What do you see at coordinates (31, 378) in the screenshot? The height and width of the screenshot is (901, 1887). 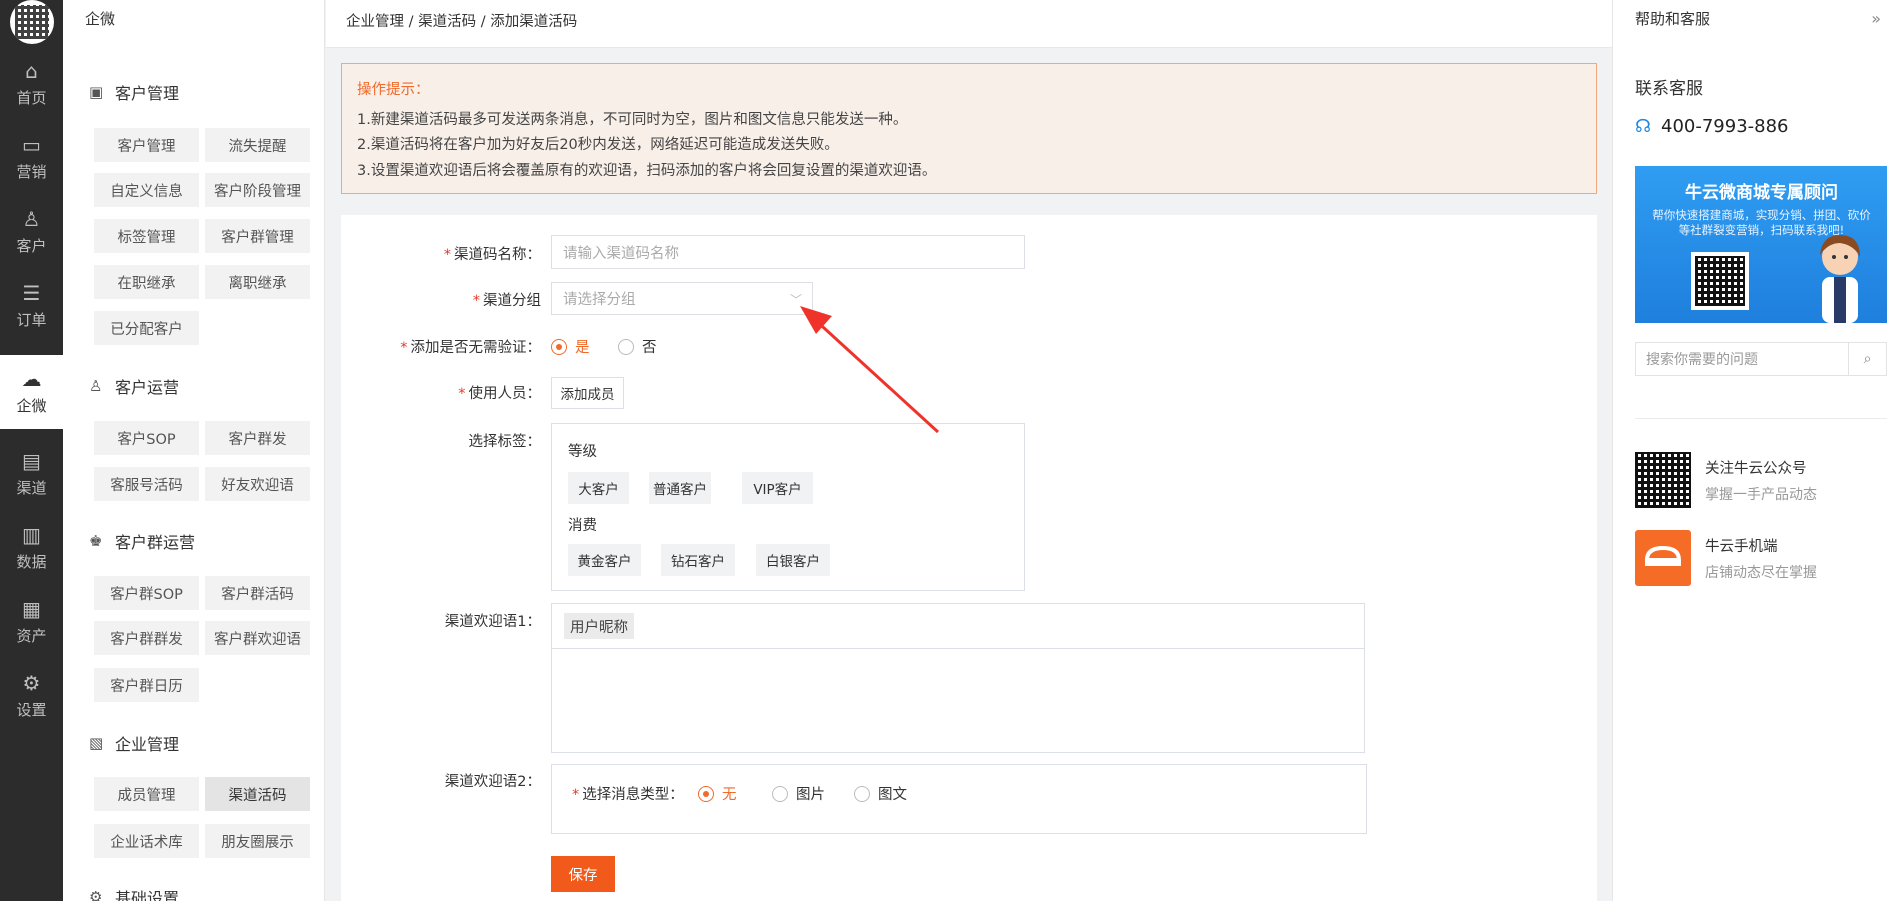 I see `wecom-icon: ☁` at bounding box center [31, 378].